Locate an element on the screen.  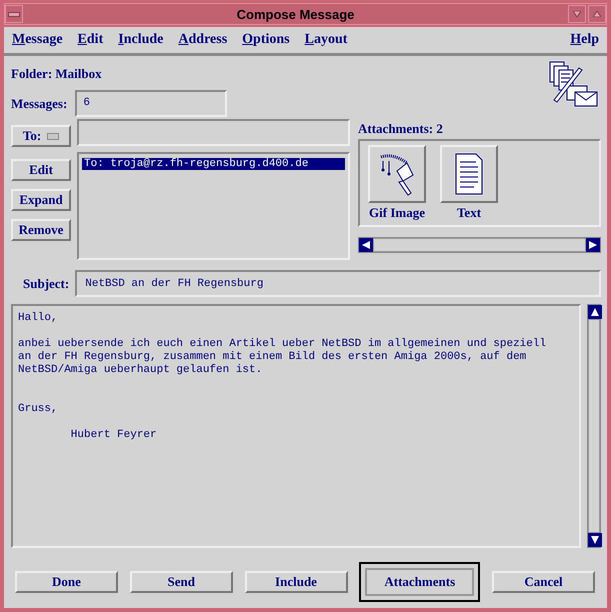
menu-item: Edit is located at coordinates (91, 40).